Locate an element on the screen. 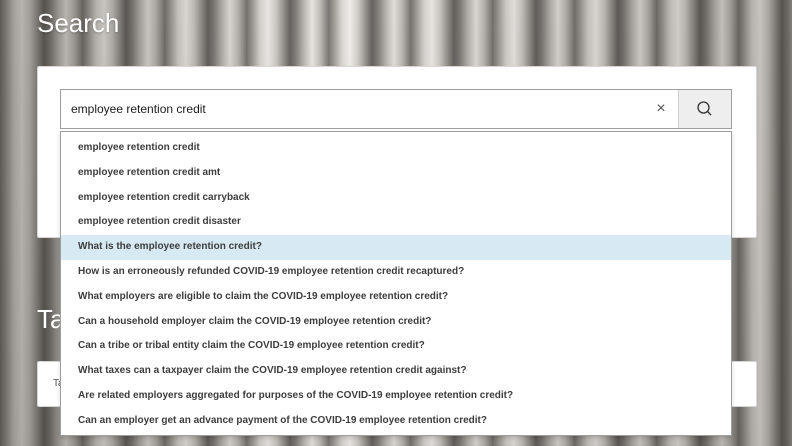 This screenshot has height=446, width=792. search-input is located at coordinates (356, 109).